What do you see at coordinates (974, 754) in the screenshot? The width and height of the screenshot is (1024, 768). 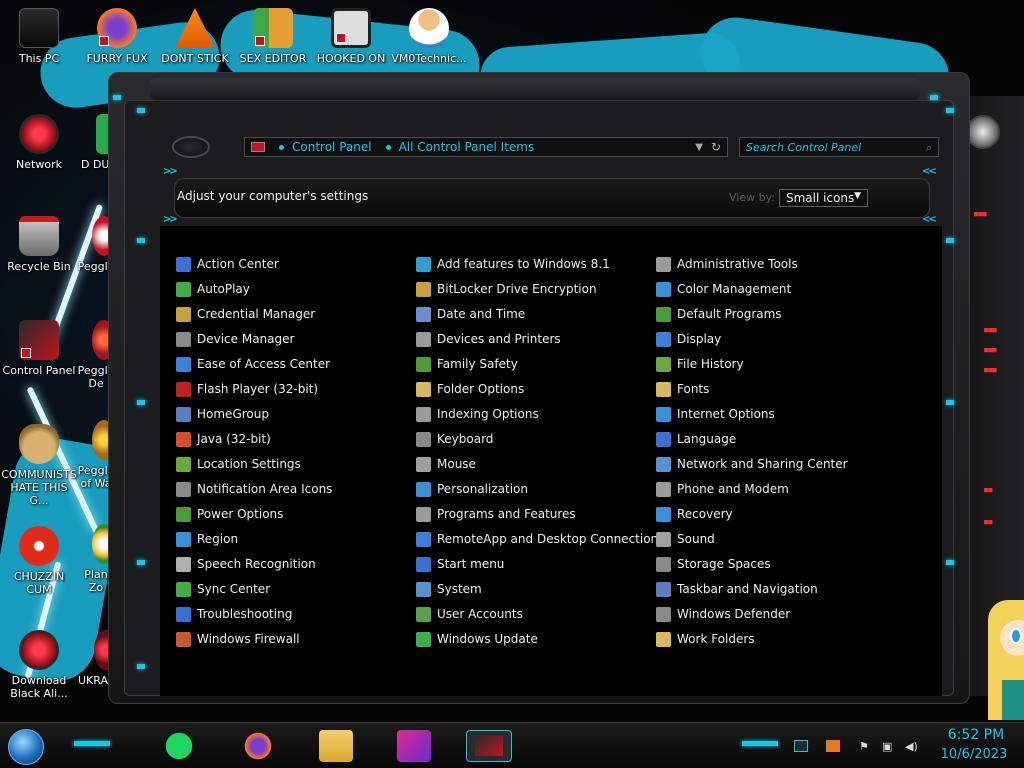 I see `clock-date: 10/6/2023` at bounding box center [974, 754].